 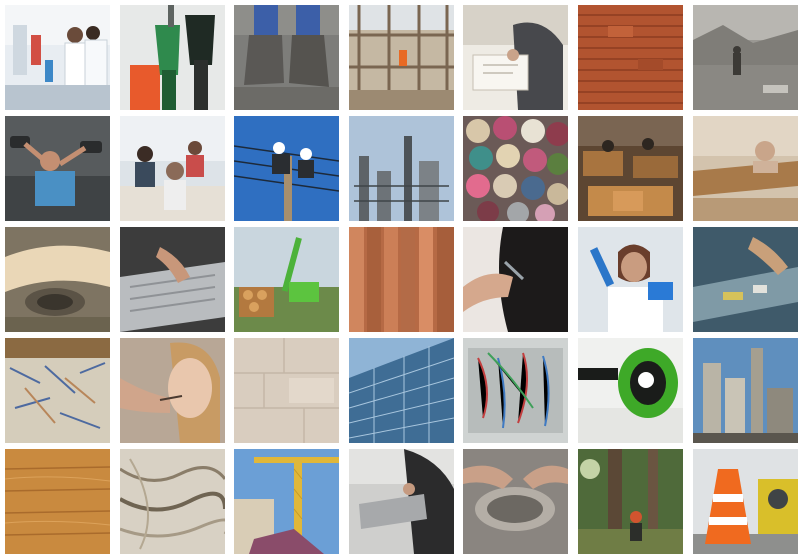 What do you see at coordinates (172, 390) in the screenshot?
I see `image-tile-makeup-application` at bounding box center [172, 390].